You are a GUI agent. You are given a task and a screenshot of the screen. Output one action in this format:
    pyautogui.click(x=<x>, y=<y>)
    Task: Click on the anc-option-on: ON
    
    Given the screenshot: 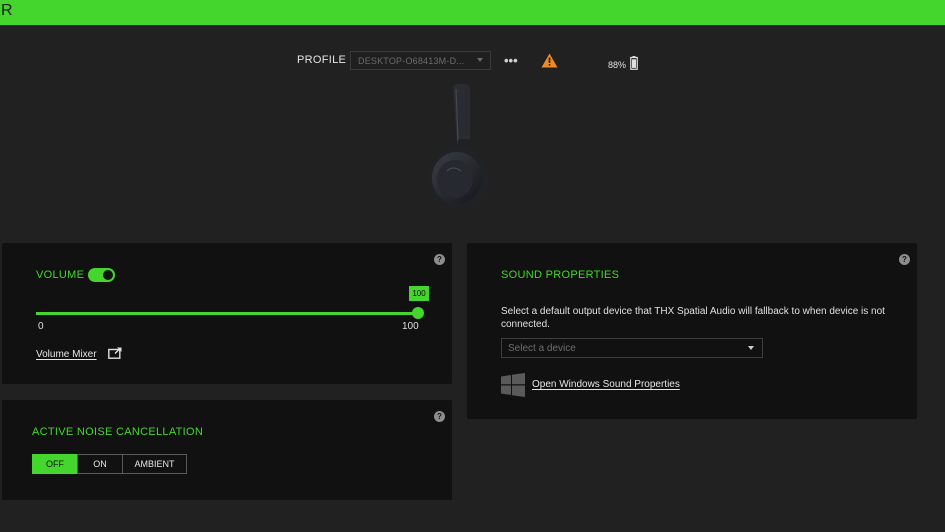 What is the action you would take?
    pyautogui.click(x=100, y=464)
    